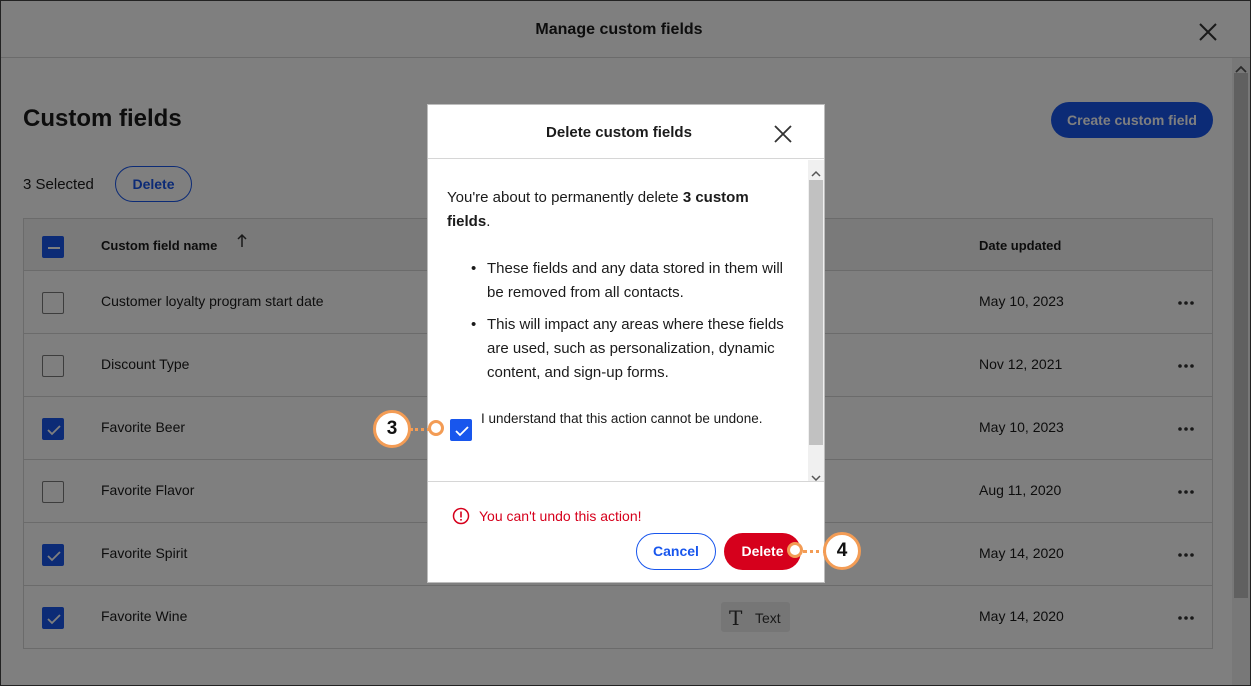  I want to click on intro-suffix: ., so click(488, 221).